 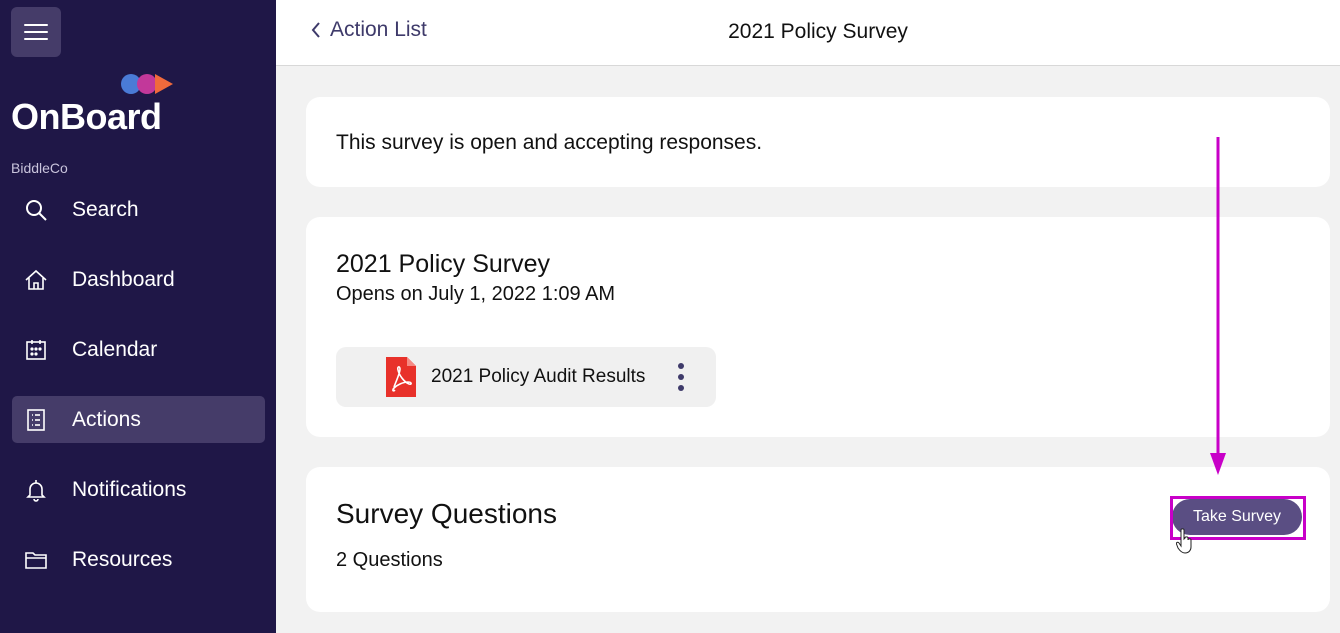 I want to click on checklist-icon, so click(x=36, y=420).